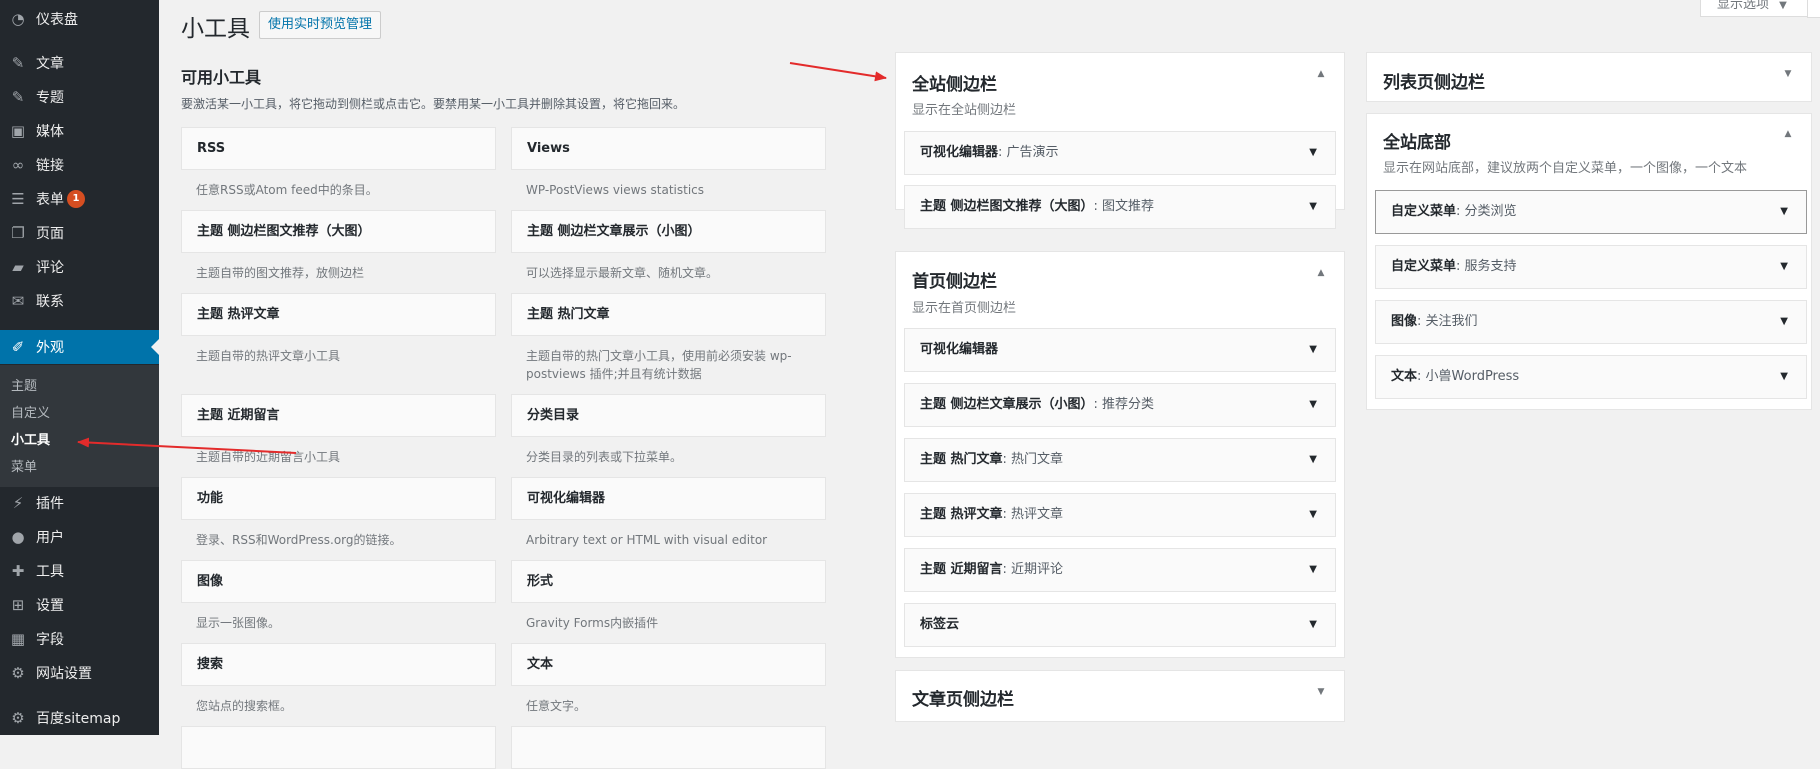  What do you see at coordinates (1404, 376) in the screenshot?
I see `sidebar-widget-name: 文本` at bounding box center [1404, 376].